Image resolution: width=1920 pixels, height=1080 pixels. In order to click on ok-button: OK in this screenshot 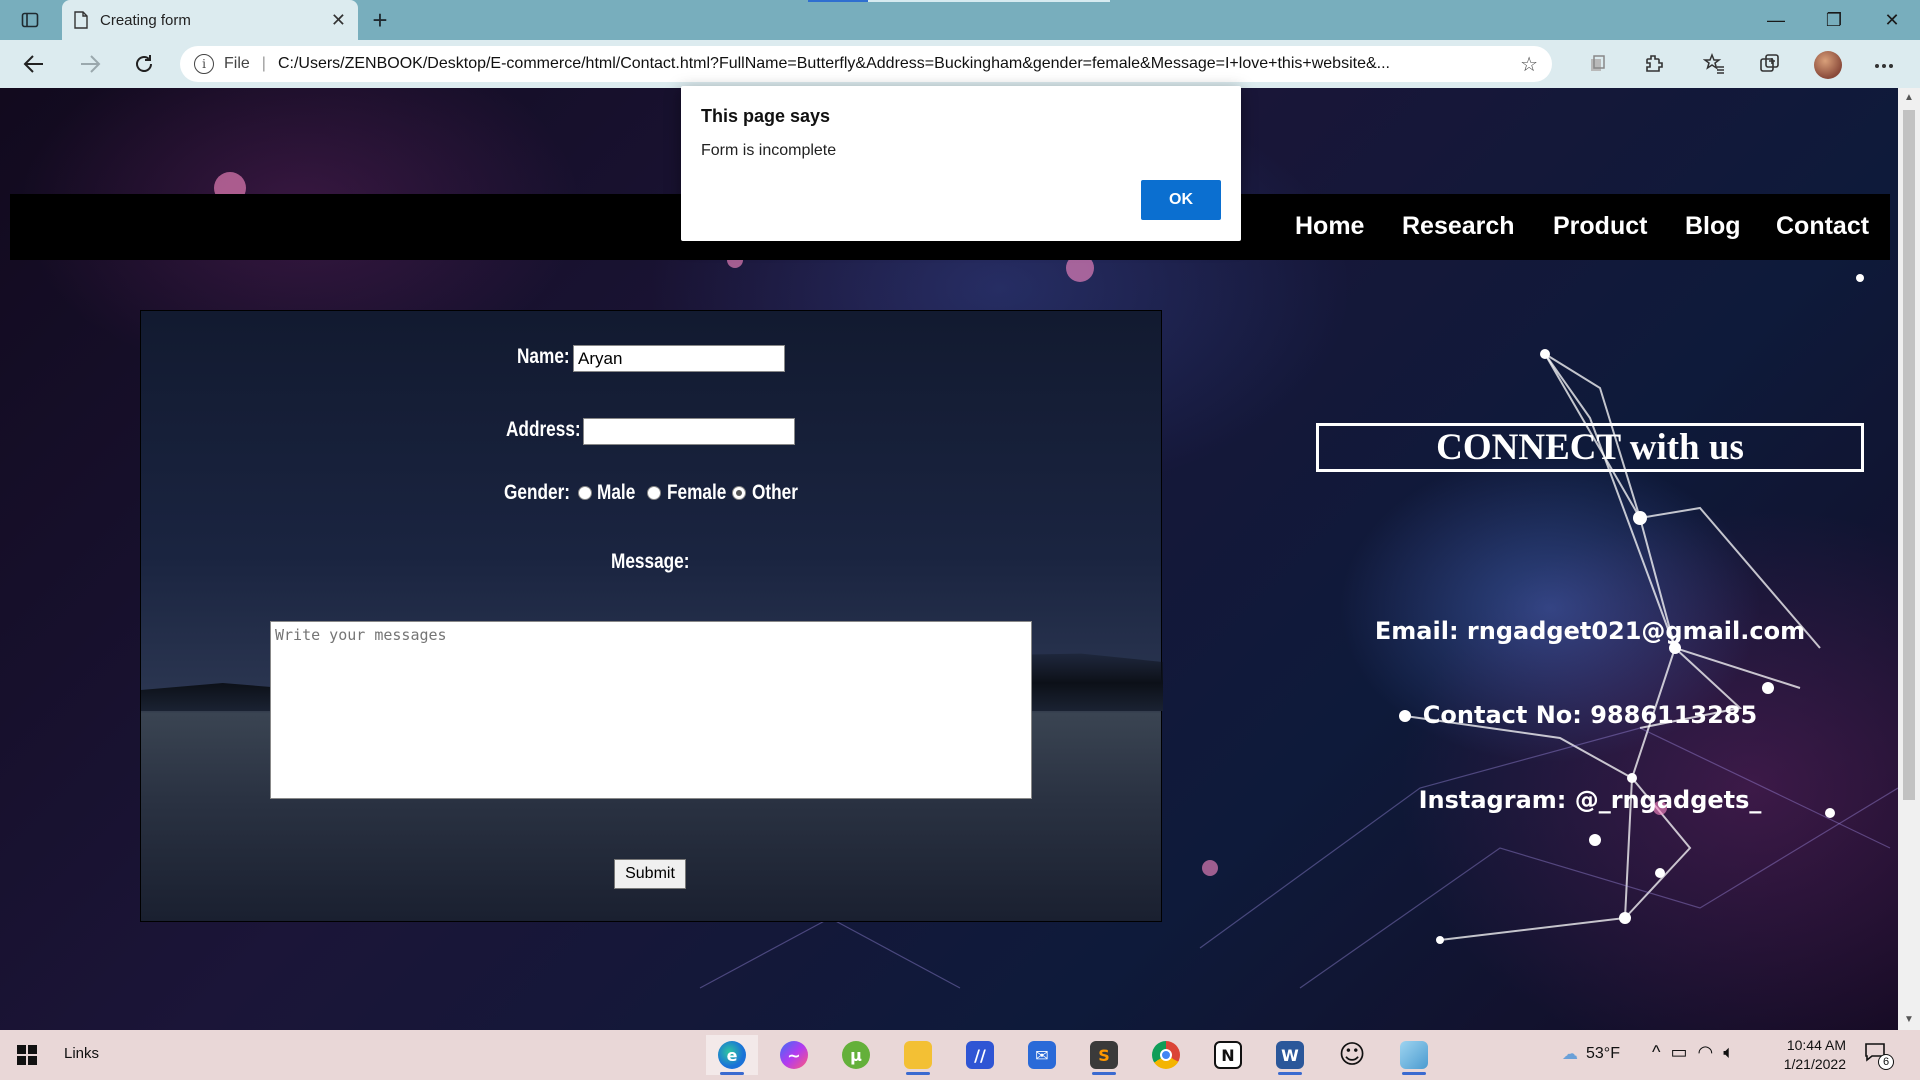, I will do `click(1181, 200)`.